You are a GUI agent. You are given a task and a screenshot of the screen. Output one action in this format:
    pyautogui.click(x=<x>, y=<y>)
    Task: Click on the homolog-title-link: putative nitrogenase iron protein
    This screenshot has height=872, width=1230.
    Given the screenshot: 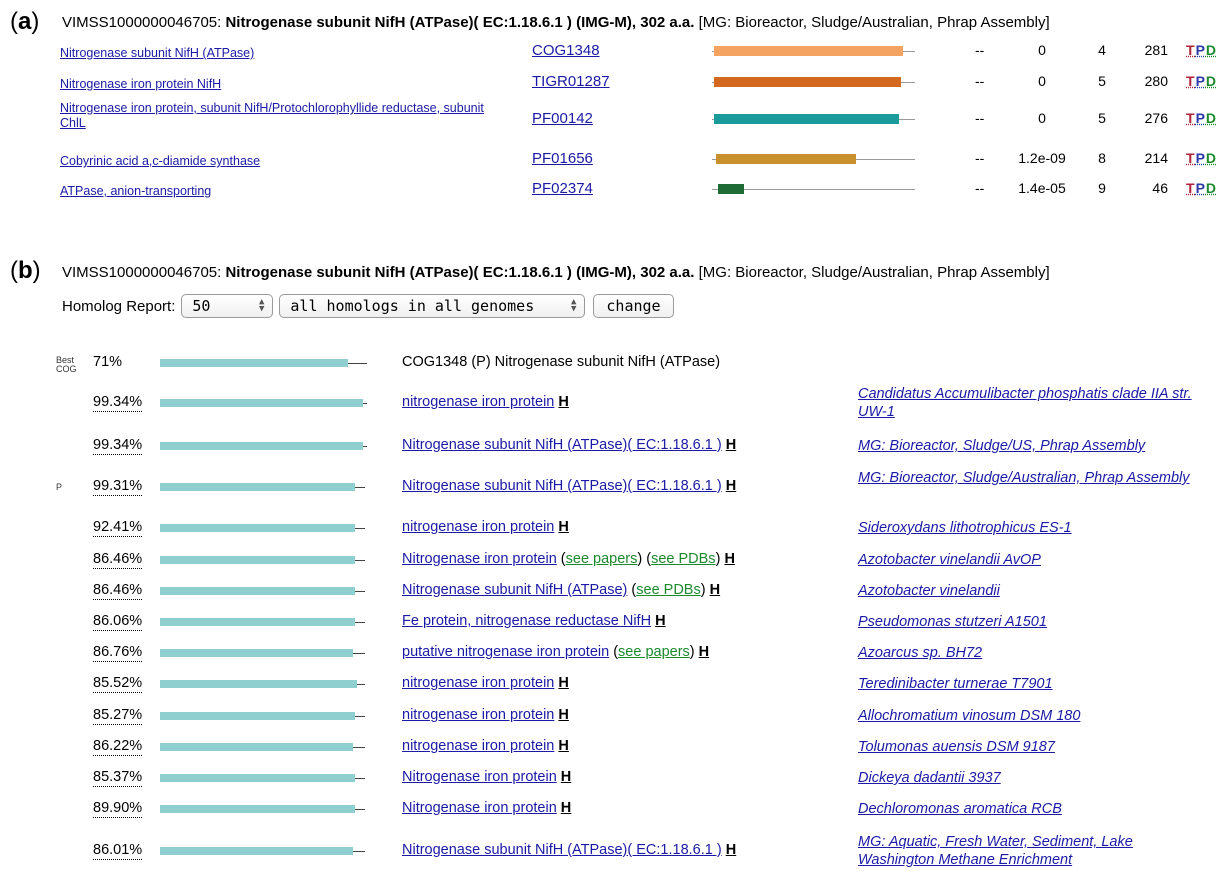 What is the action you would take?
    pyautogui.click(x=505, y=652)
    